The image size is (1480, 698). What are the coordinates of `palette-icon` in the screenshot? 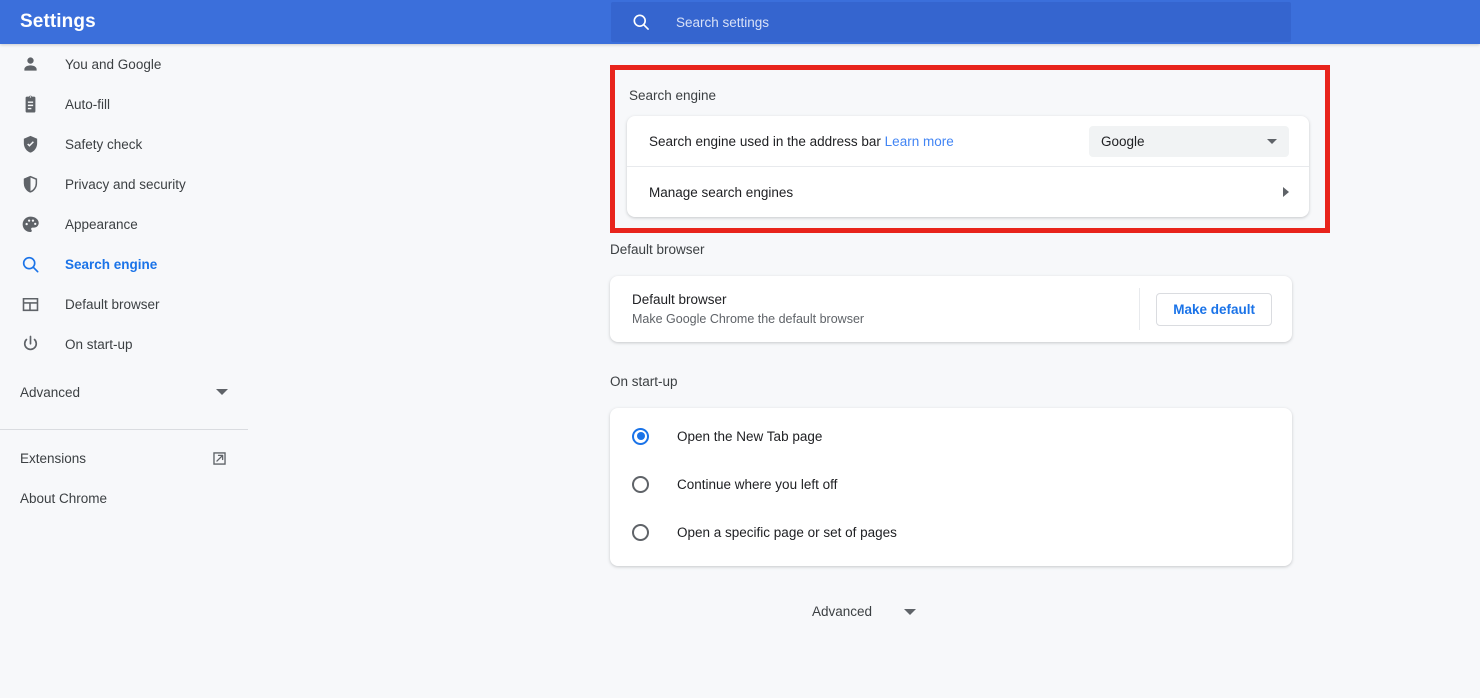 It's located at (30, 224).